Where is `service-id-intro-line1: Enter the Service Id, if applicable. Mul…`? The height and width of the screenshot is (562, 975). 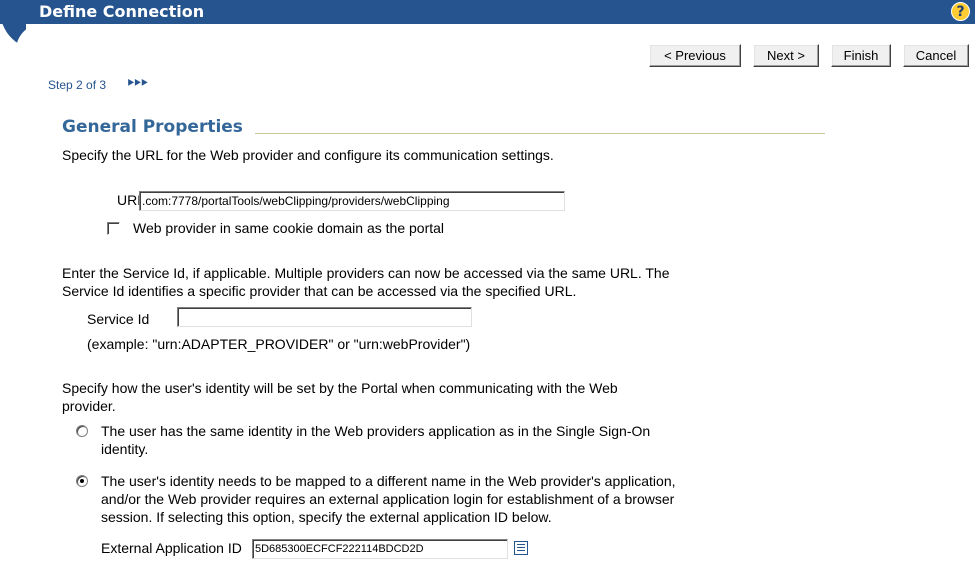
service-id-intro-line1: Enter the Service Id, if applicable. Mul… is located at coordinates (366, 273).